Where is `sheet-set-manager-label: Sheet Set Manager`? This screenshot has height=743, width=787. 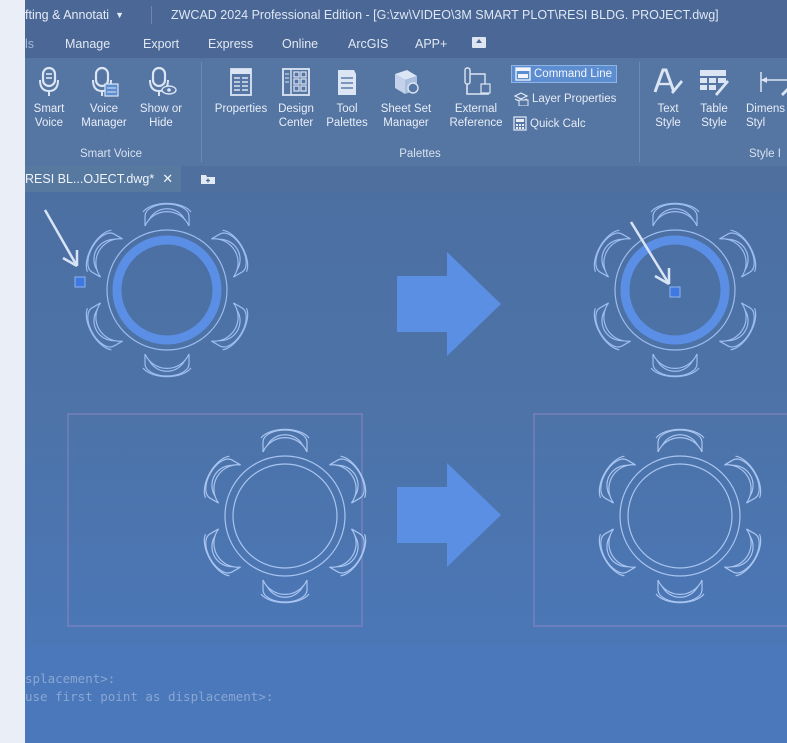
sheet-set-manager-label: Sheet Set Manager is located at coordinates (406, 116).